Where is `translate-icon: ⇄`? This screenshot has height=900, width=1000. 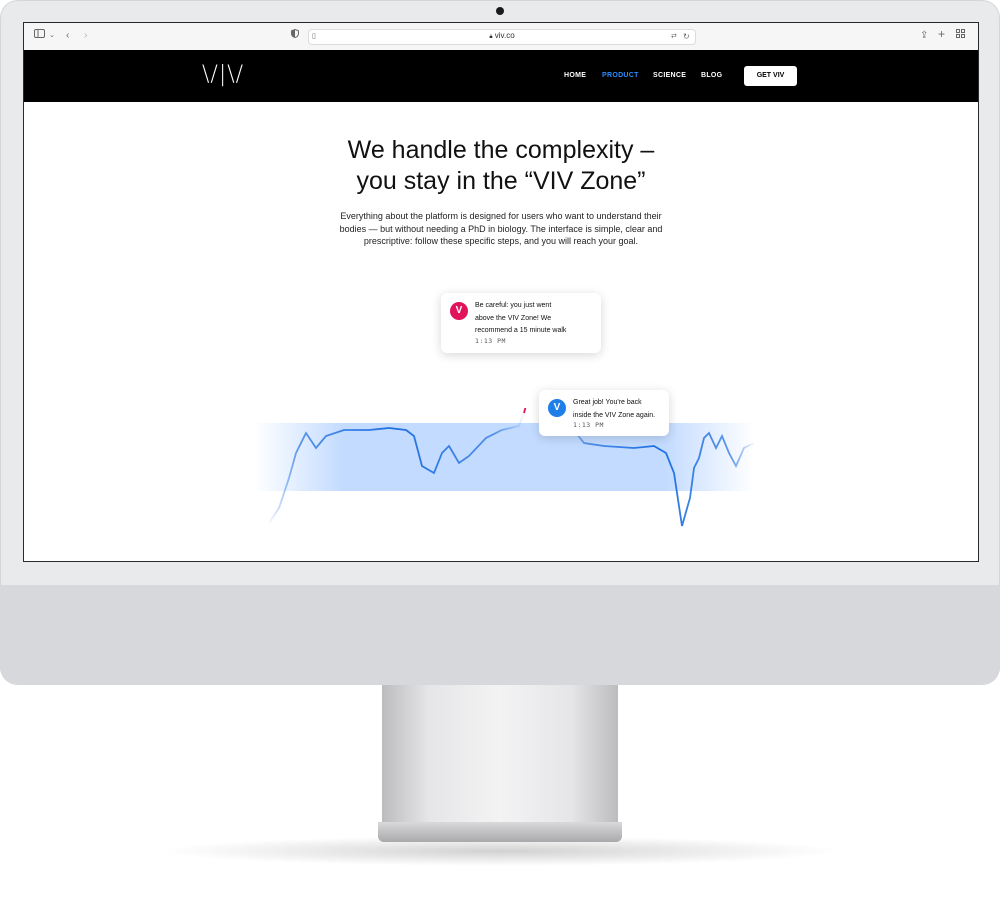
translate-icon: ⇄ is located at coordinates (674, 37).